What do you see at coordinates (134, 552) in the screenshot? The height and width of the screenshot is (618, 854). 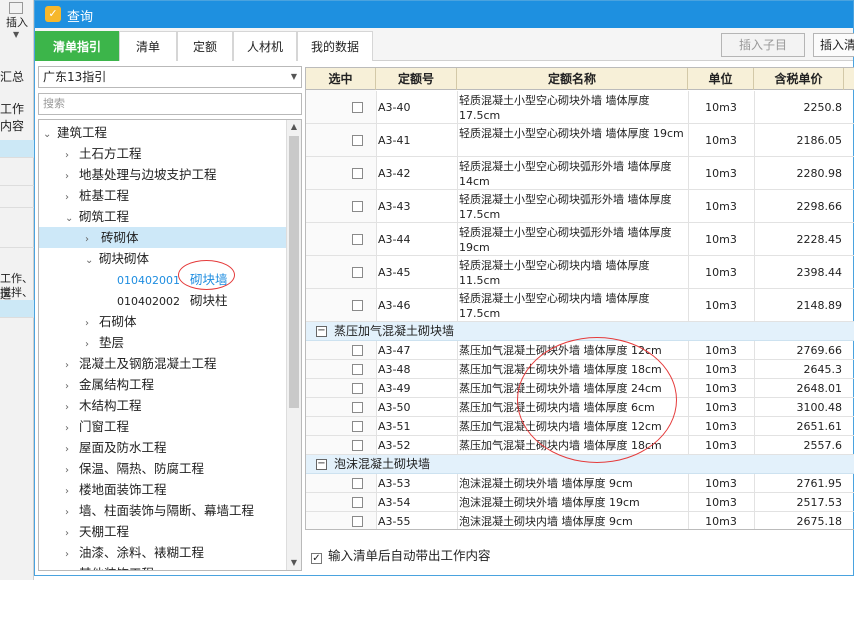 I see `tree-node: › 油漆、涂料、裱糊工程` at bounding box center [134, 552].